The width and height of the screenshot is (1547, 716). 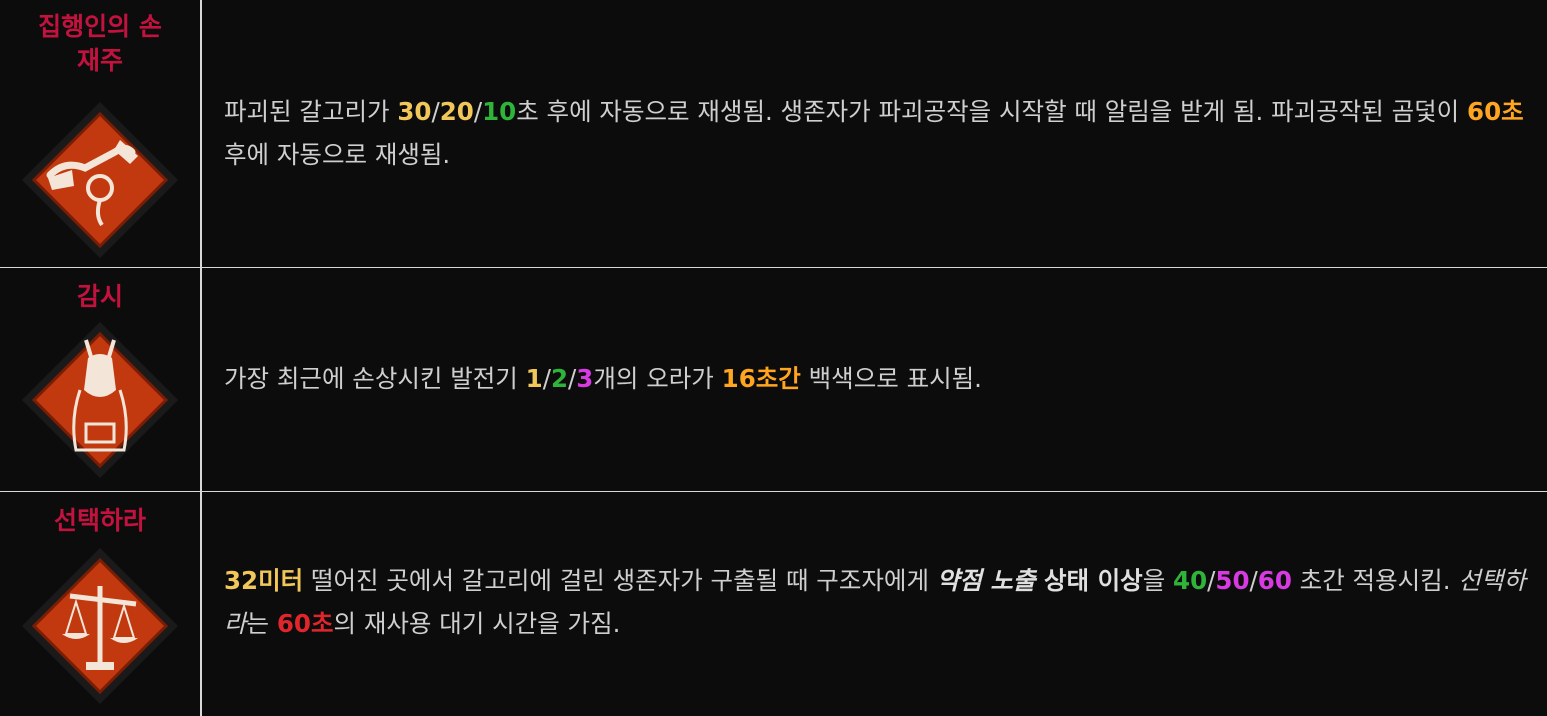 I want to click on tier-value-3: 3, so click(x=585, y=378).